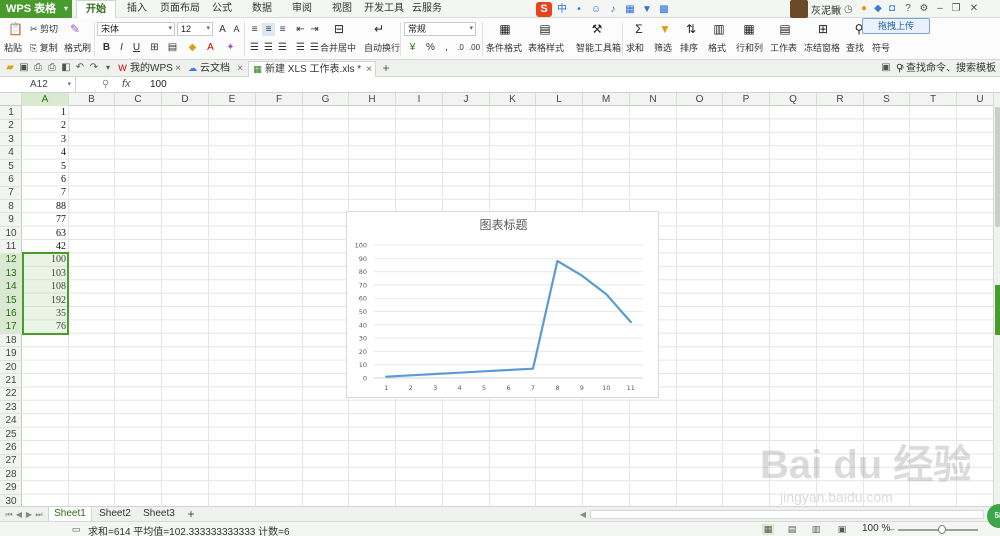 This screenshot has height=536, width=1000. Describe the element at coordinates (11, 368) in the screenshot. I see `row-header: 20` at that location.